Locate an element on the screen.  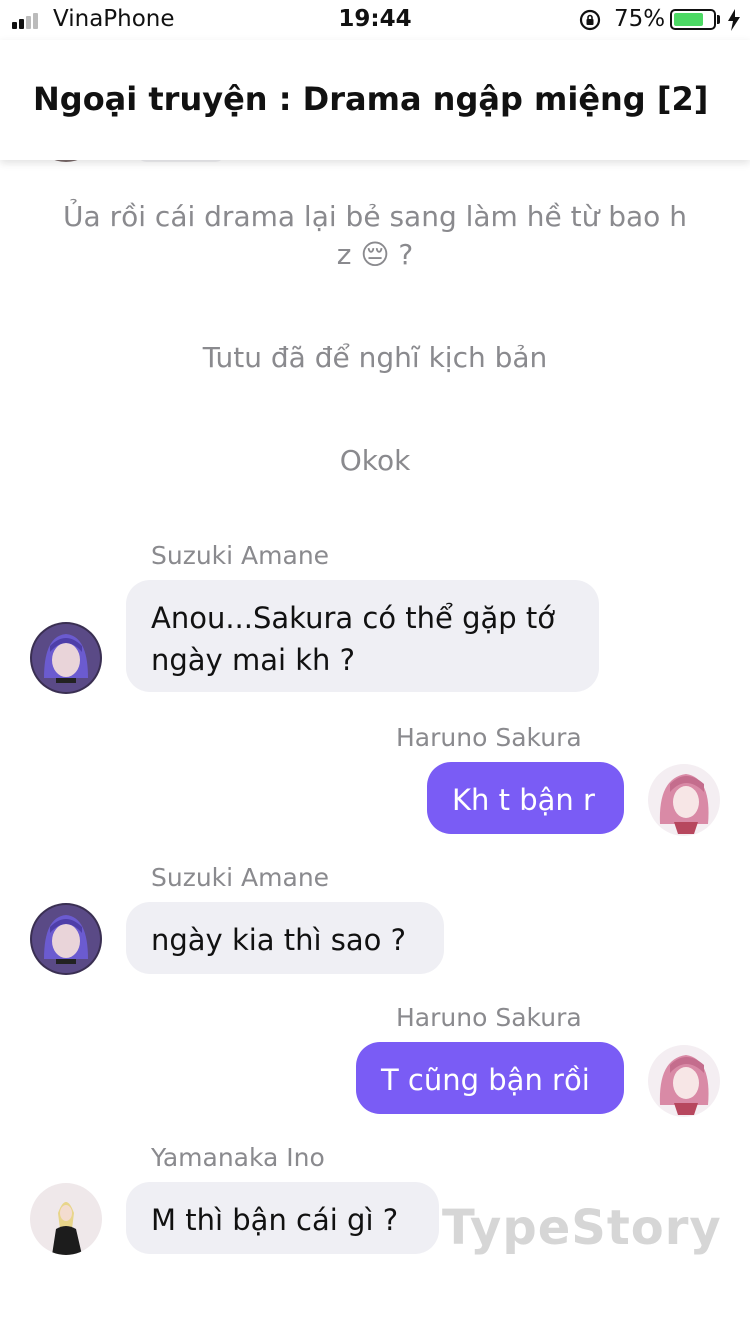
battery-percent: 75% is located at coordinates (640, 19).